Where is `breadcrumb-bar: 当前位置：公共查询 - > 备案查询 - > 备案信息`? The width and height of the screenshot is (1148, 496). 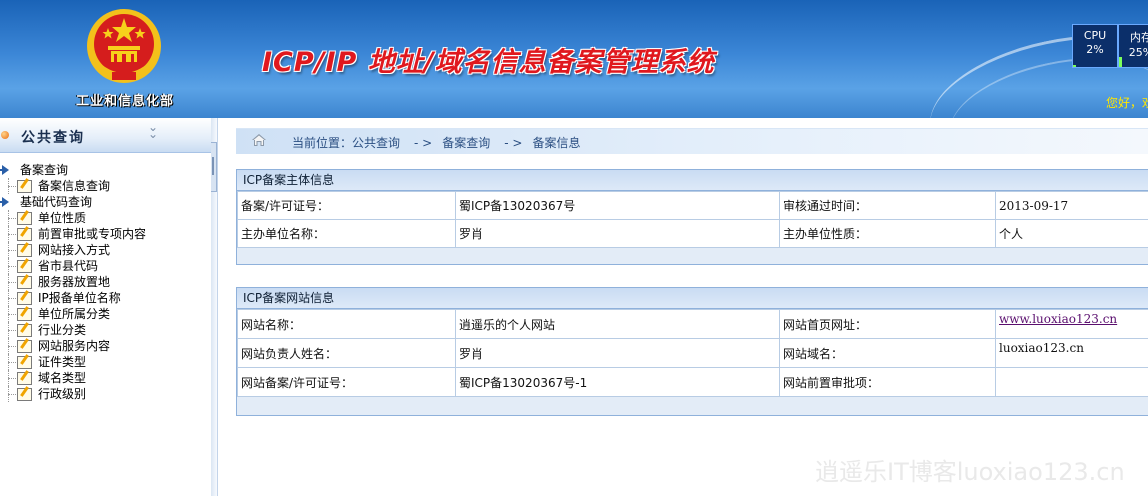
breadcrumb-bar: 当前位置：公共查询 - > 备案查询 - > 备案信息 is located at coordinates (692, 141).